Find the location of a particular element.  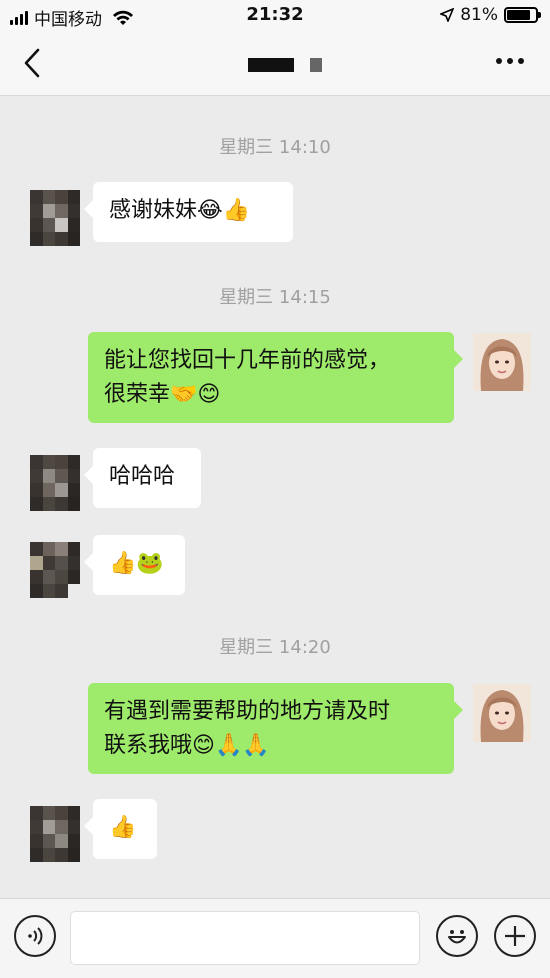

message-bubble-incoming: 👍🐸 is located at coordinates (134, 565).